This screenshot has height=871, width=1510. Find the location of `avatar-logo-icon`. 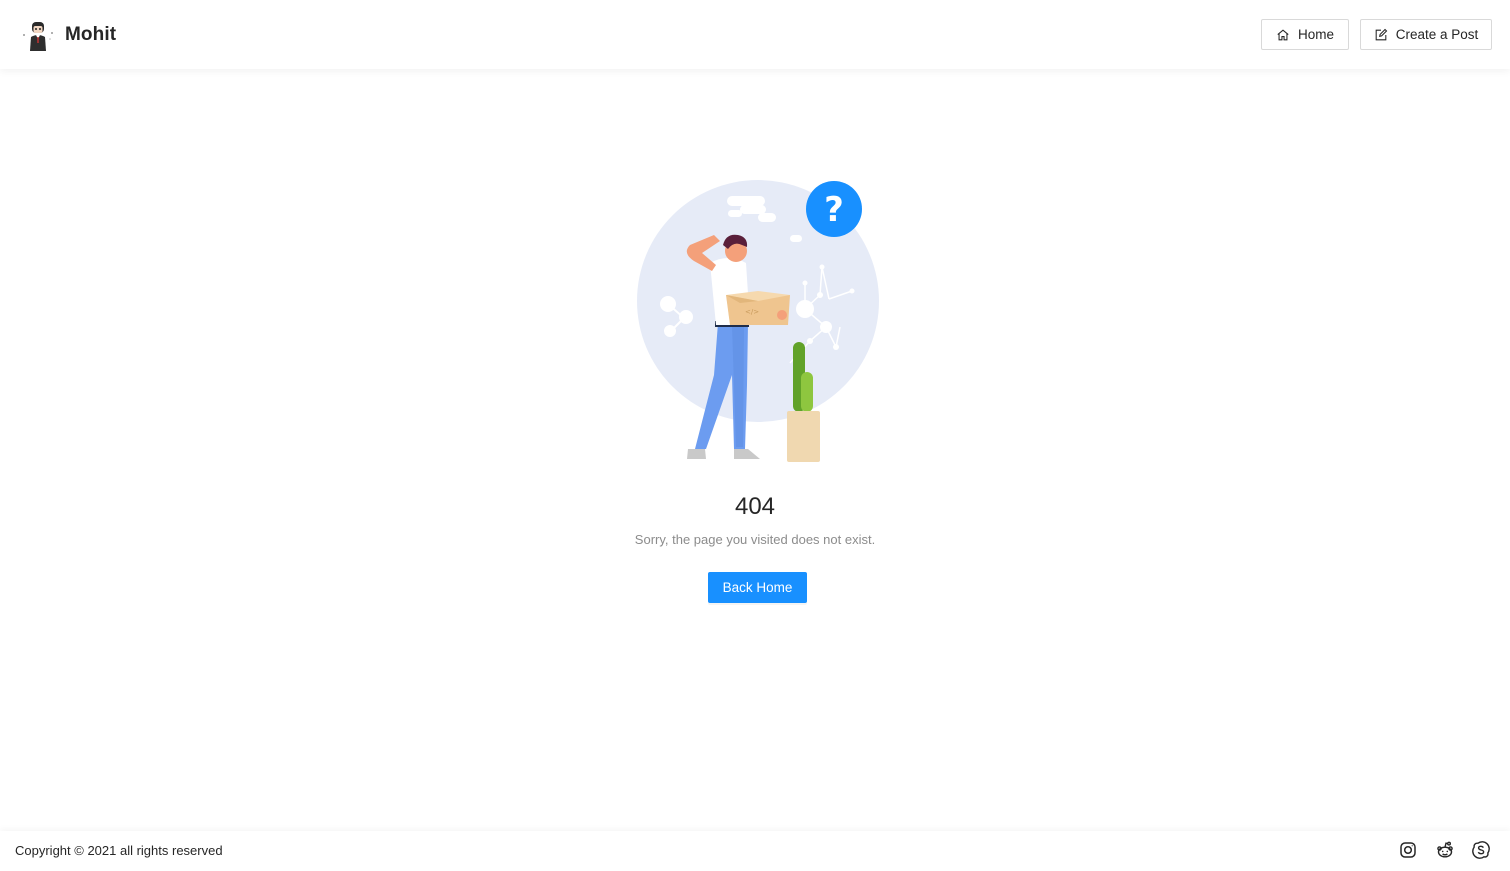

avatar-logo-icon is located at coordinates (38, 36).